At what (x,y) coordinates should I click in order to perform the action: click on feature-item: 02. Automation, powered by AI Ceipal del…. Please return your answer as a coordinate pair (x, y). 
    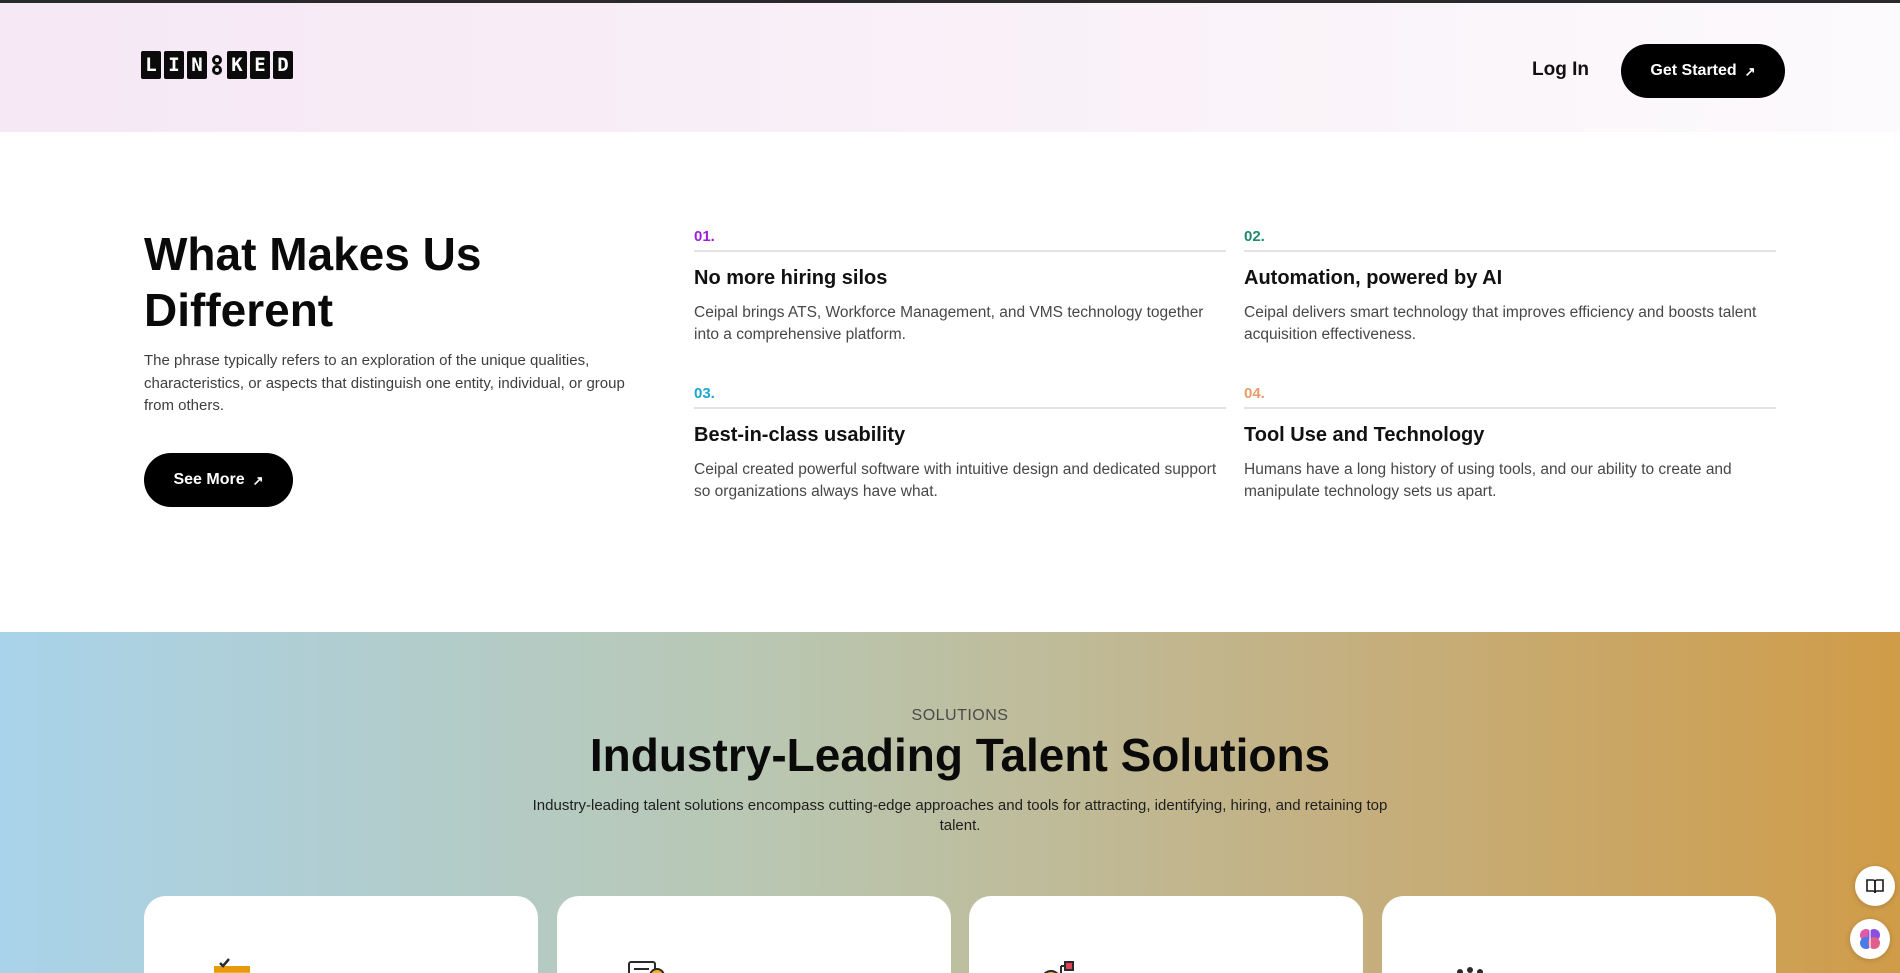
    Looking at the image, I should click on (1510, 286).